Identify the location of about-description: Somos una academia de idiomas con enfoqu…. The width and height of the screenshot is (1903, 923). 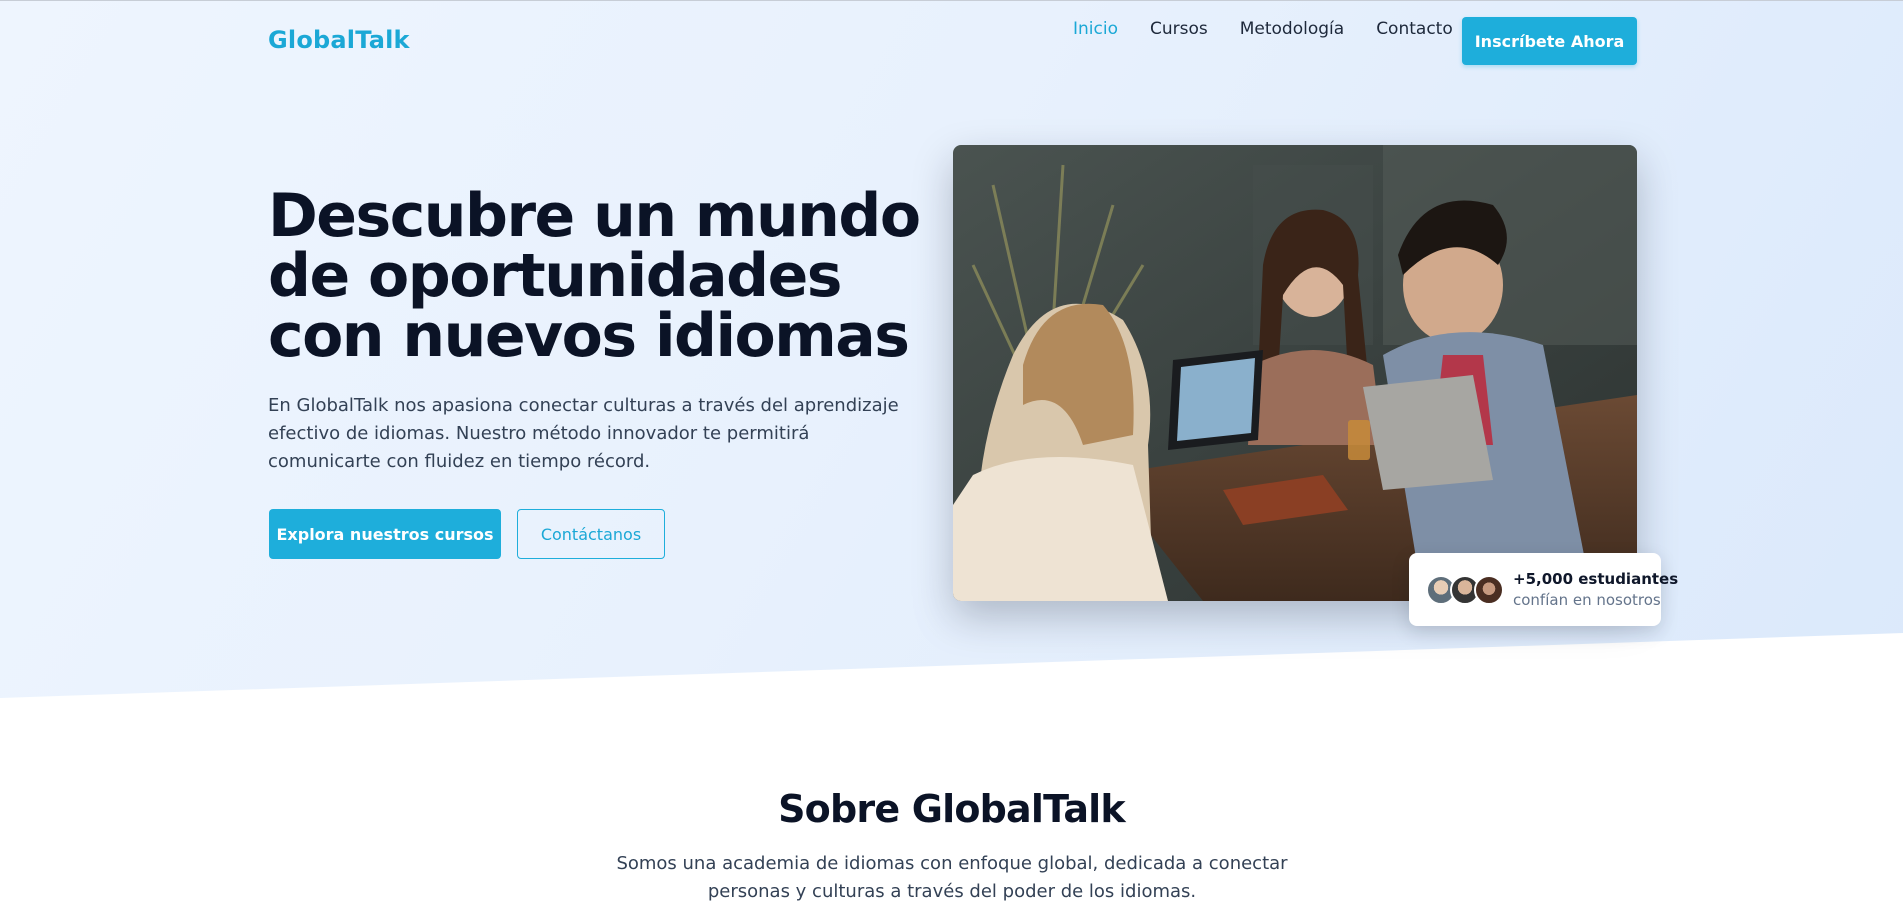
(952, 877).